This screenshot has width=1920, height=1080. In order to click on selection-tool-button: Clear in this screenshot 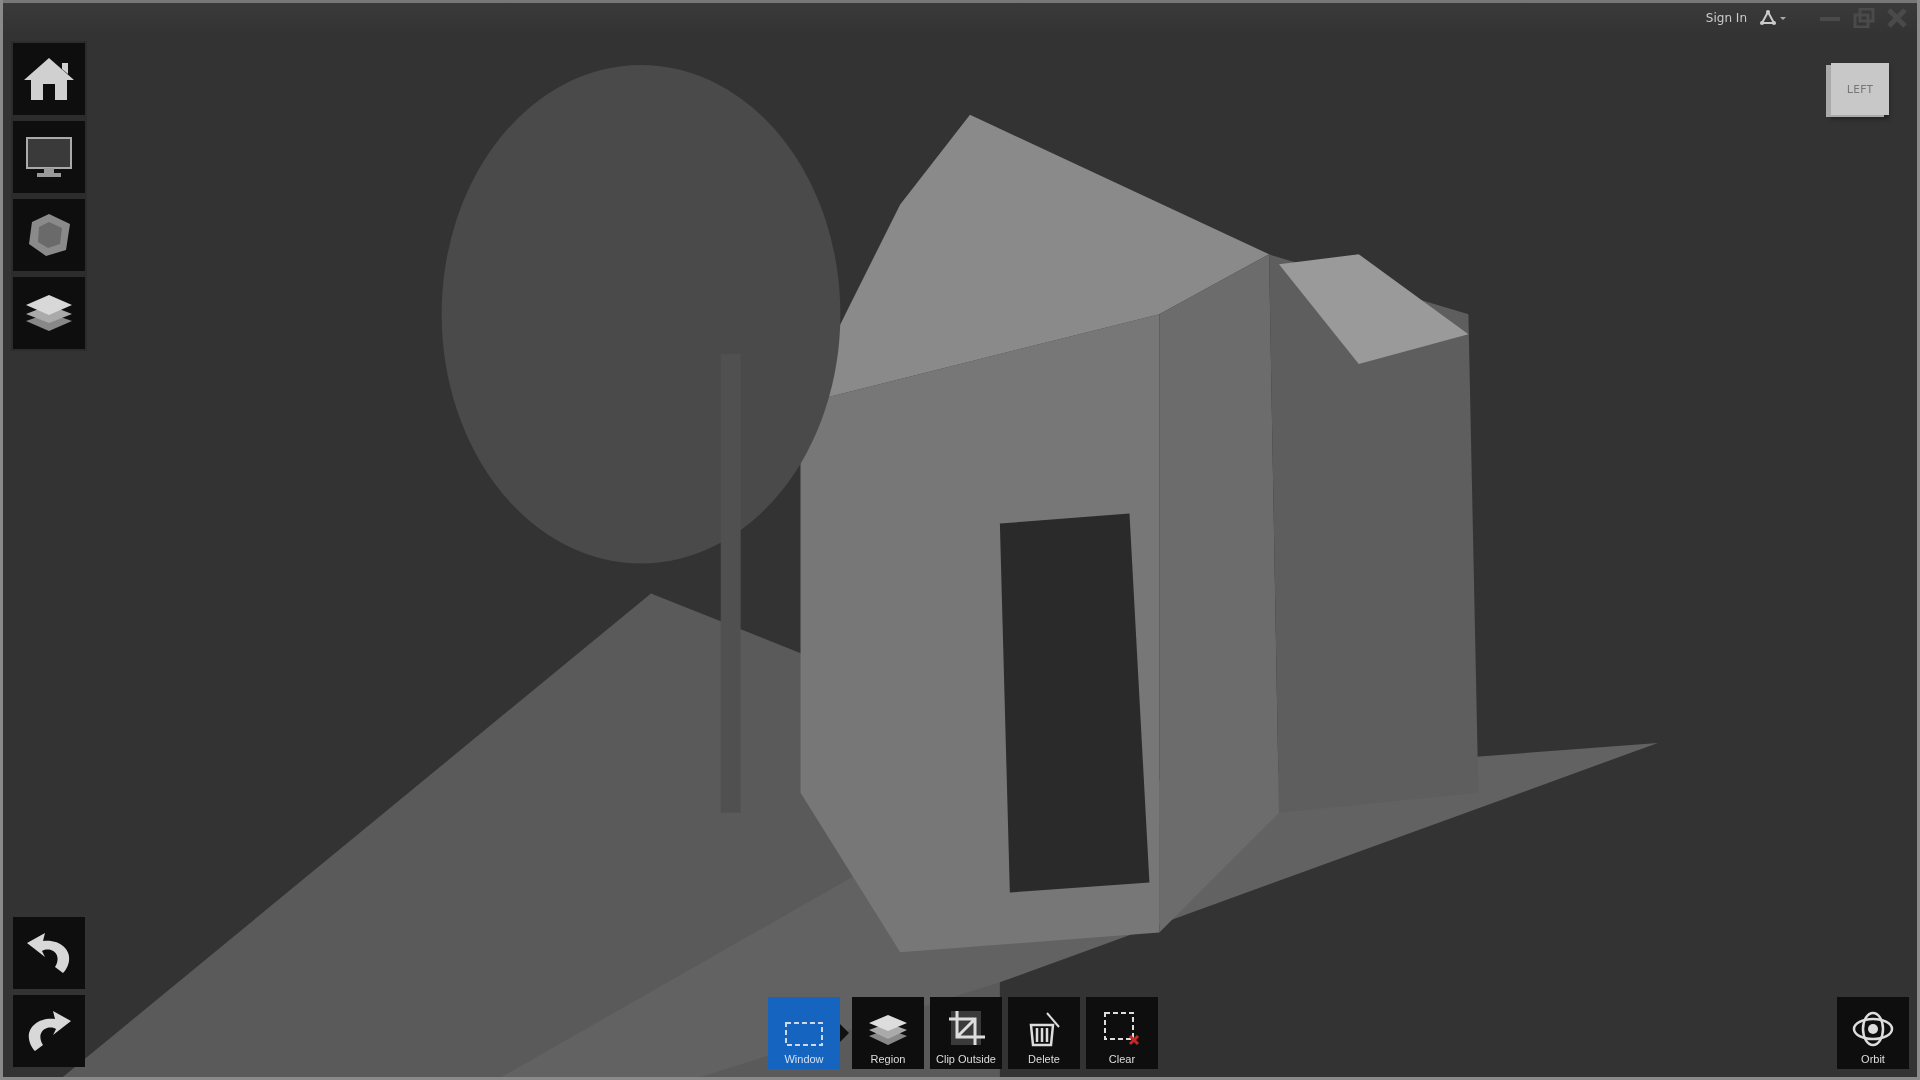, I will do `click(1122, 1033)`.